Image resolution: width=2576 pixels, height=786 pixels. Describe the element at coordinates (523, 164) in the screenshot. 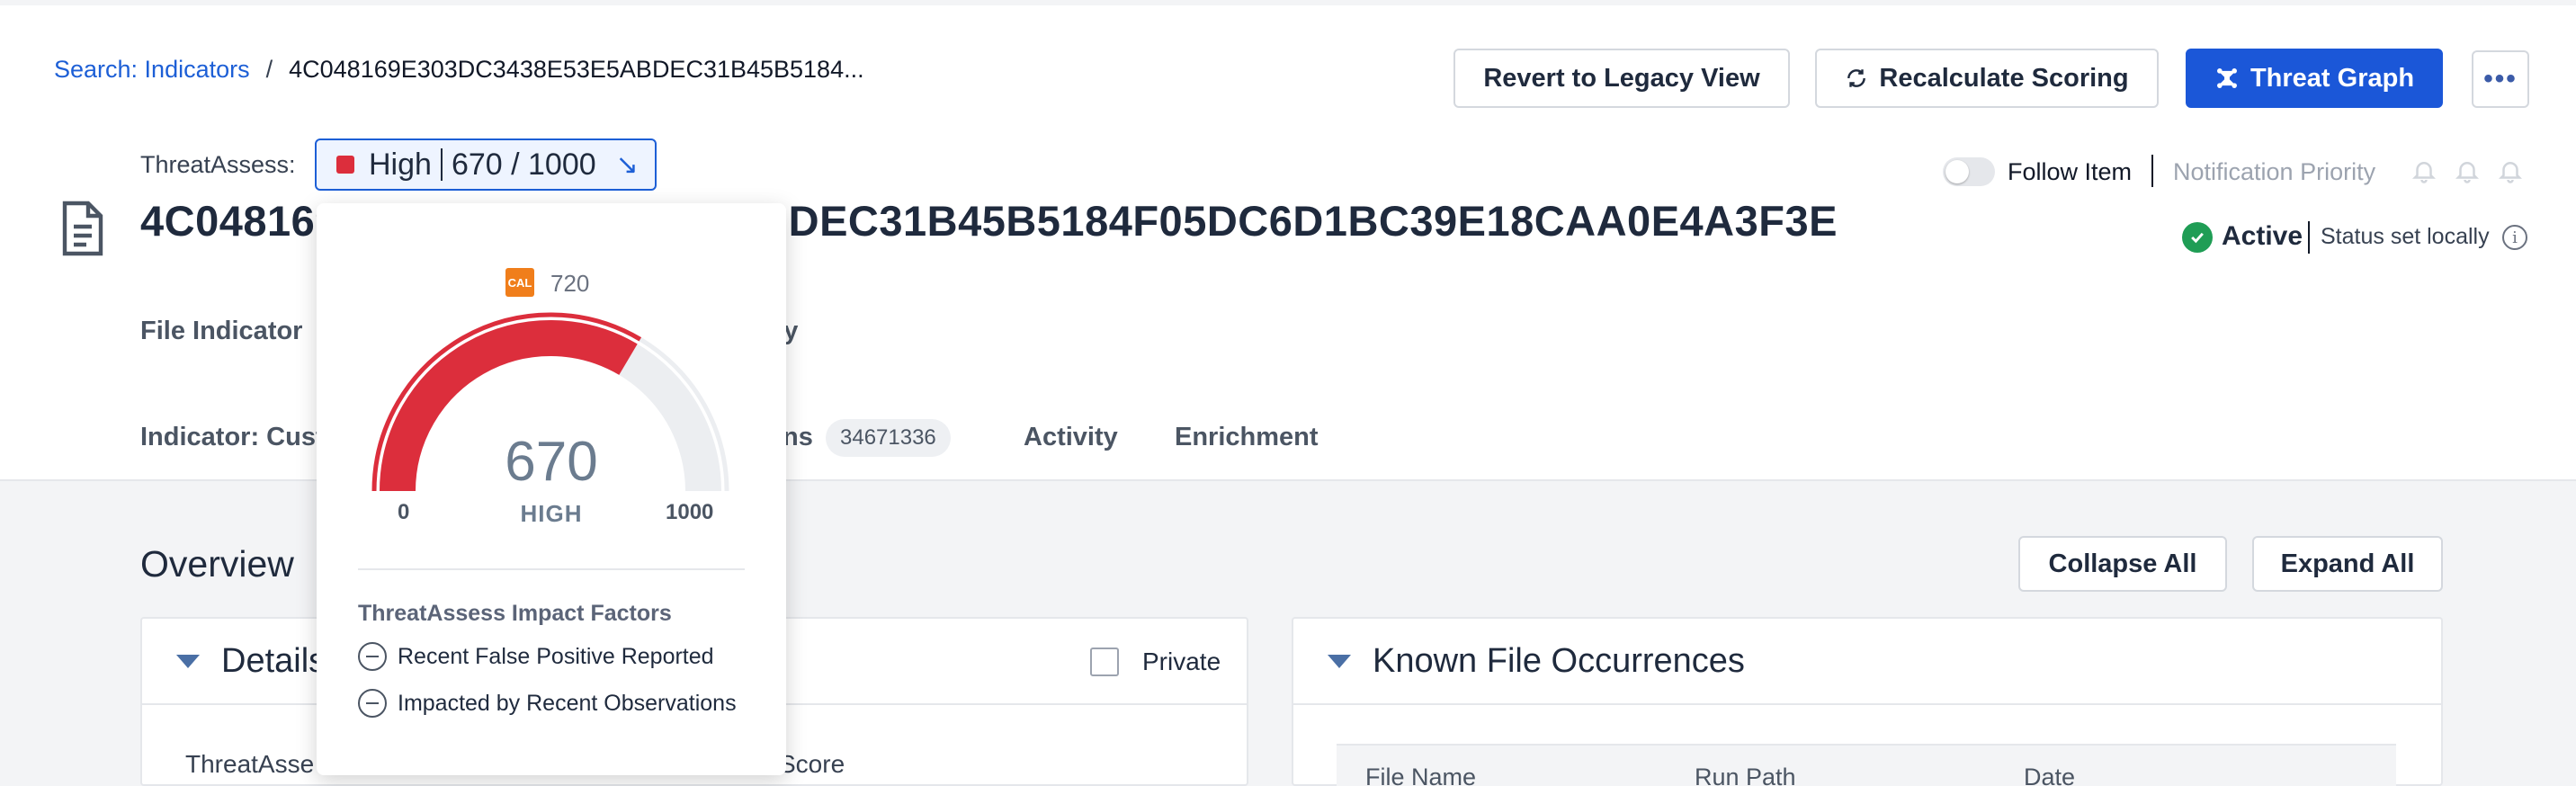

I see `threat-assess-score: 670 / 1000` at that location.